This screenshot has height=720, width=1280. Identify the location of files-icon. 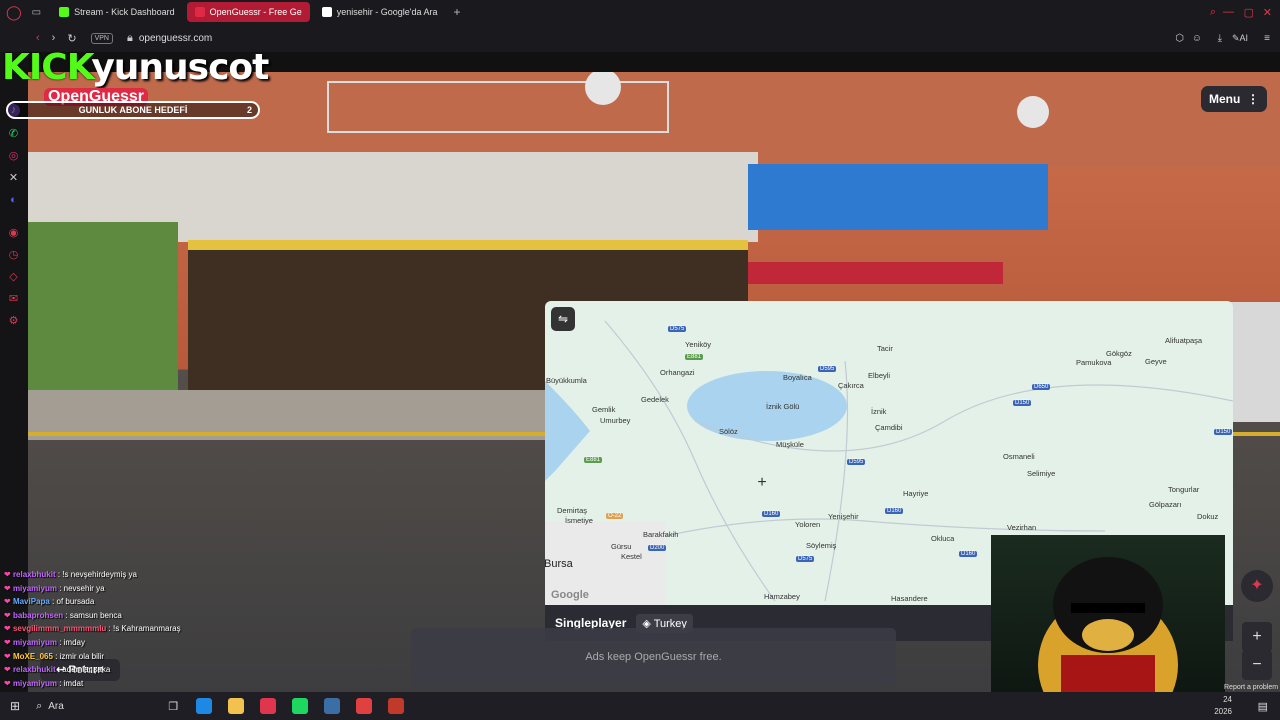
(236, 706).